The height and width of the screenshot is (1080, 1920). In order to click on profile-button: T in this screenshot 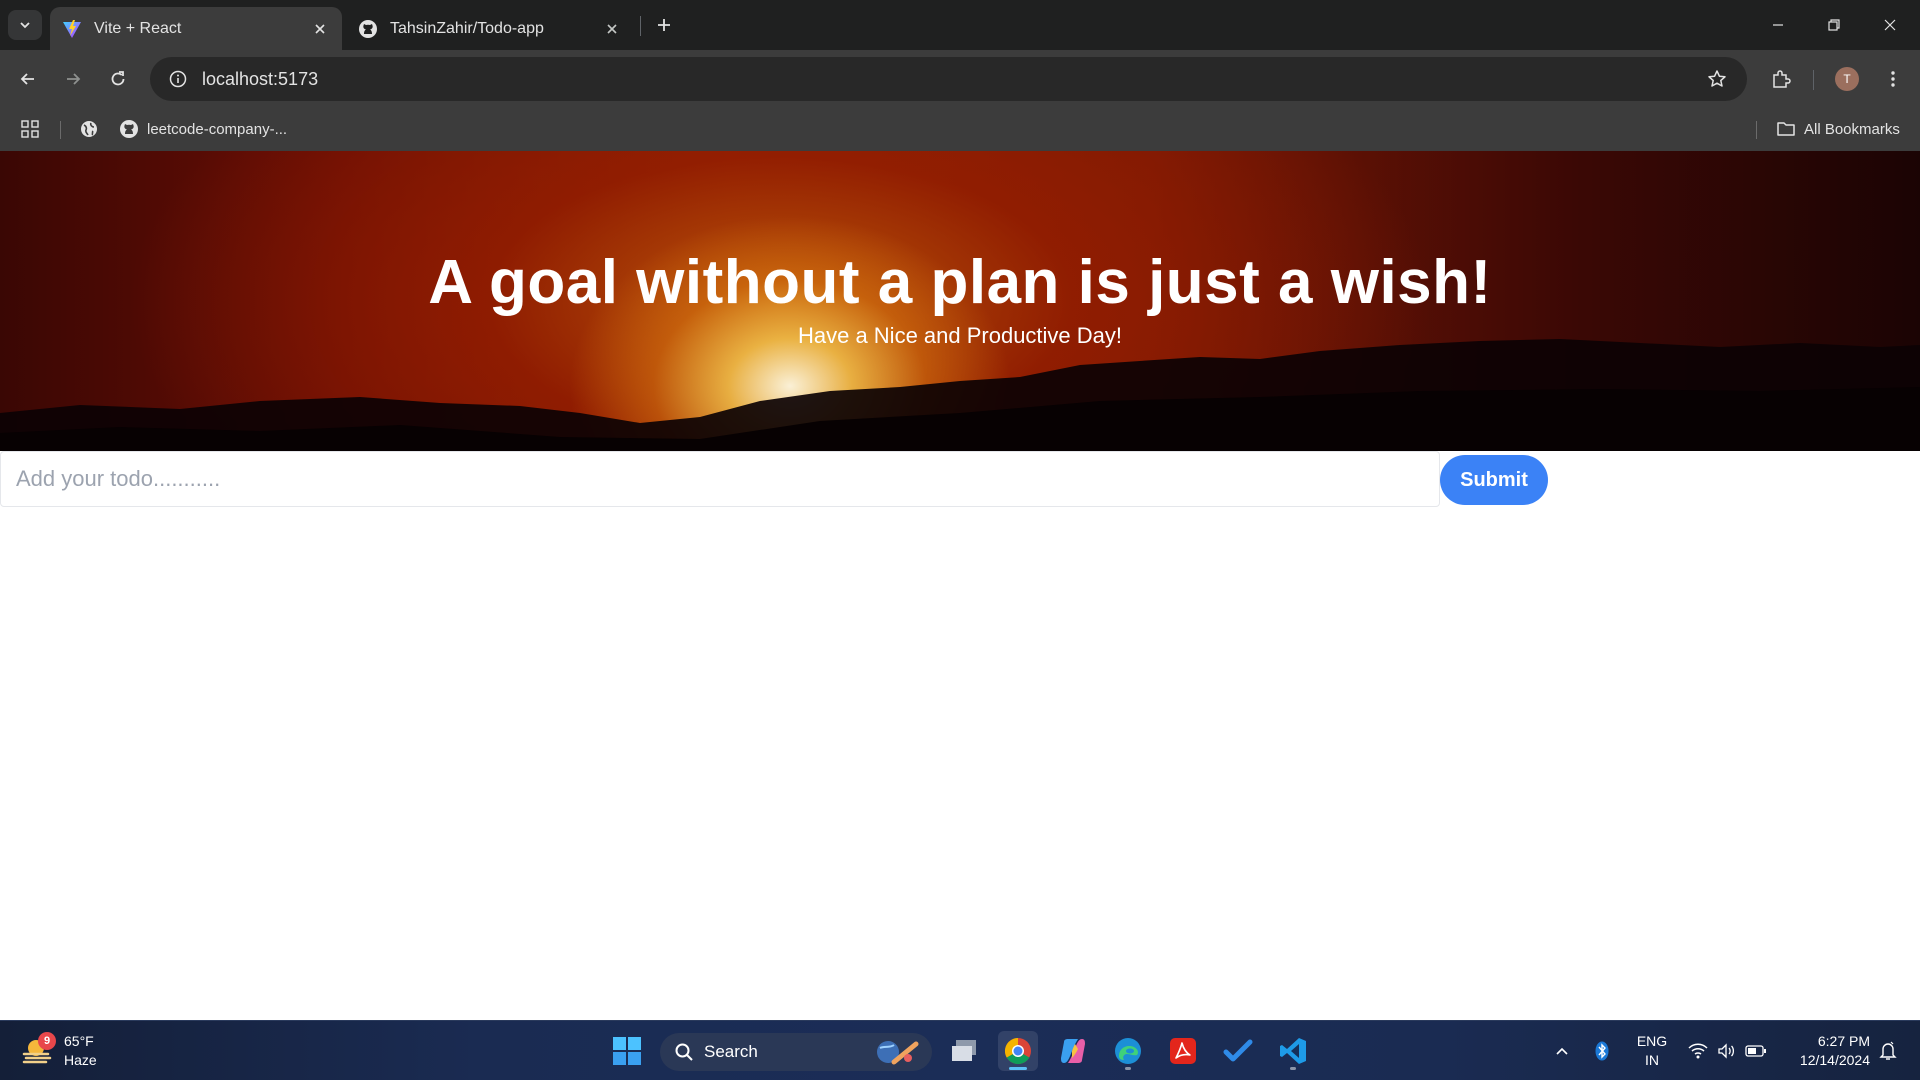, I will do `click(1847, 79)`.